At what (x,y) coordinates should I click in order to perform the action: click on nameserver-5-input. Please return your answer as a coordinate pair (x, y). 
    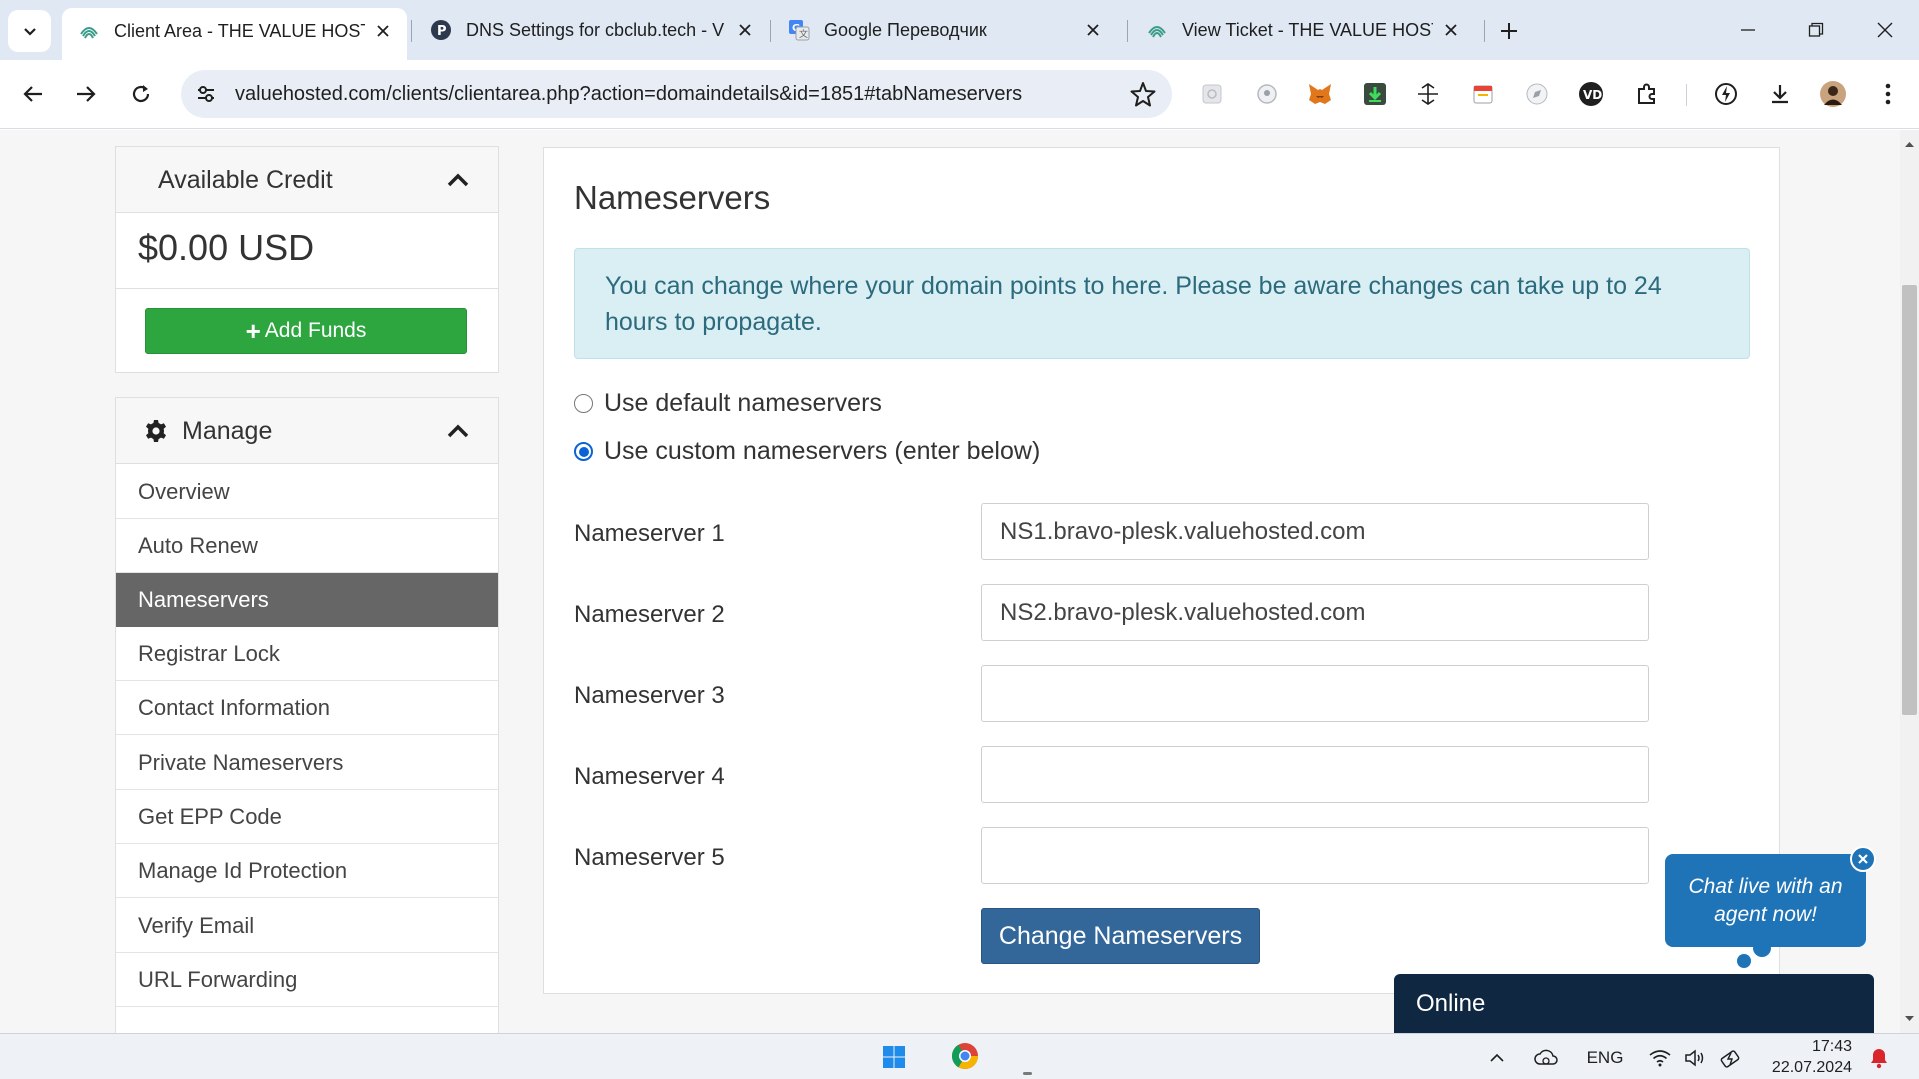
    Looking at the image, I should click on (1315, 855).